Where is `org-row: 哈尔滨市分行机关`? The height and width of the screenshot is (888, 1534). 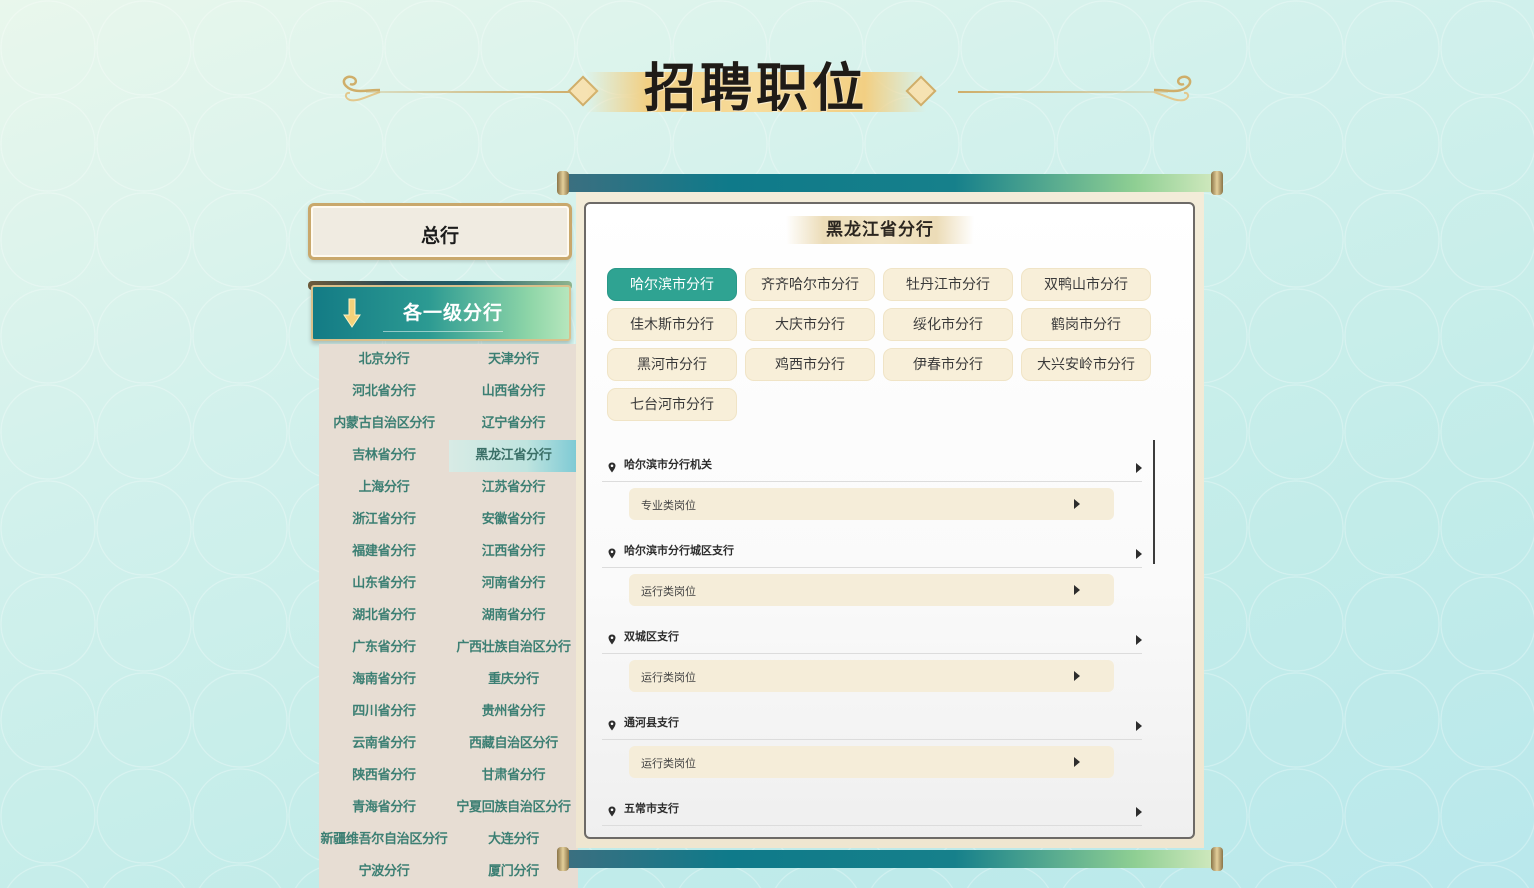 org-row: 哈尔滨市分行机关 is located at coordinates (872, 461).